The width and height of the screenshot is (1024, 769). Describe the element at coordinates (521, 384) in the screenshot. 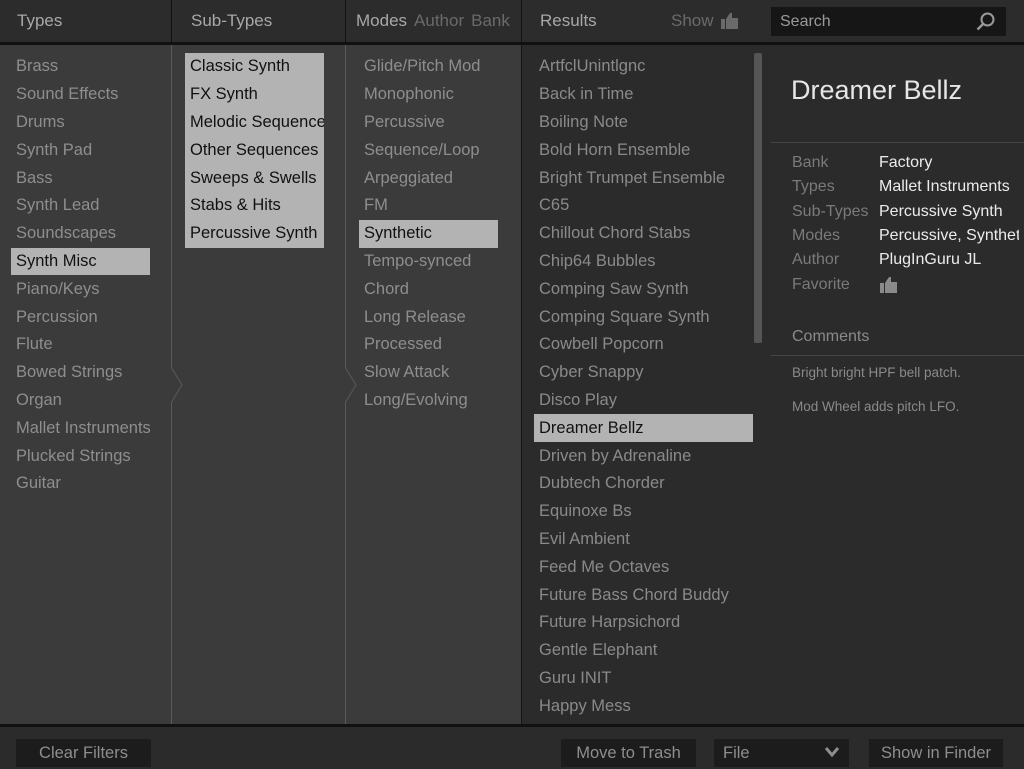

I see `column-divider` at that location.